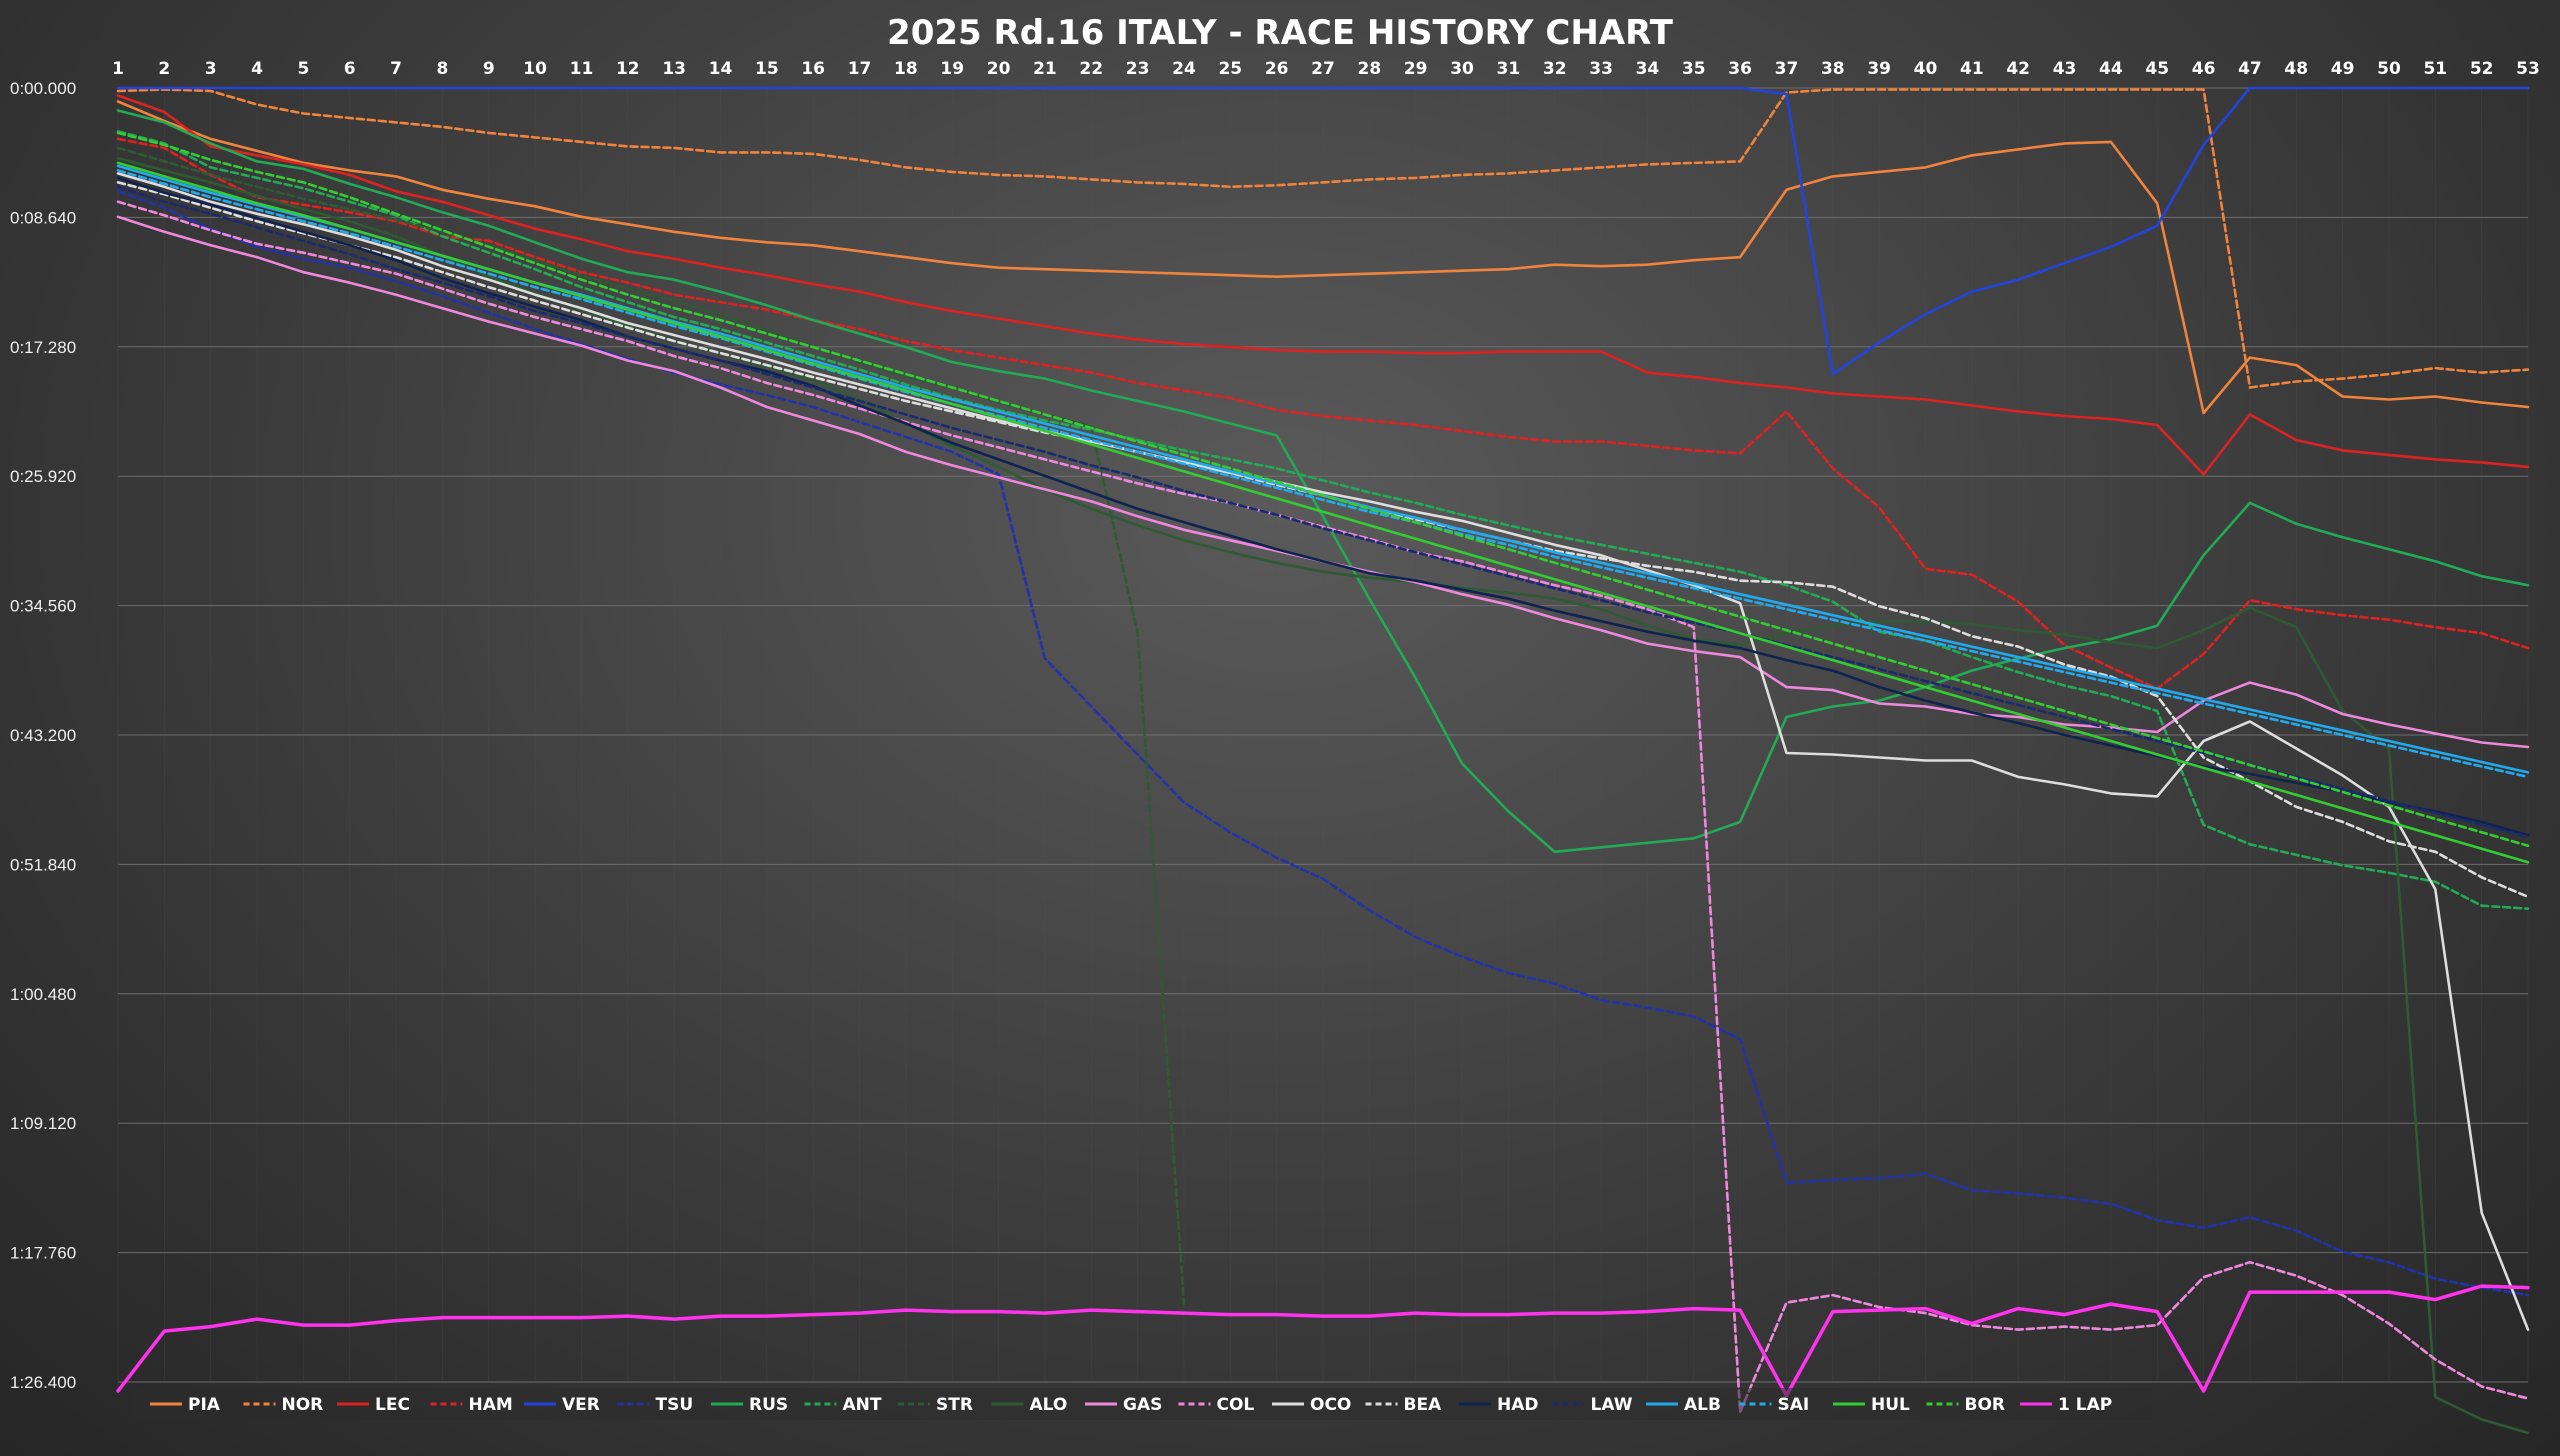 The width and height of the screenshot is (2560, 1456). Describe the element at coordinates (204, 1405) in the screenshot. I see `legend-label: PIA` at that location.